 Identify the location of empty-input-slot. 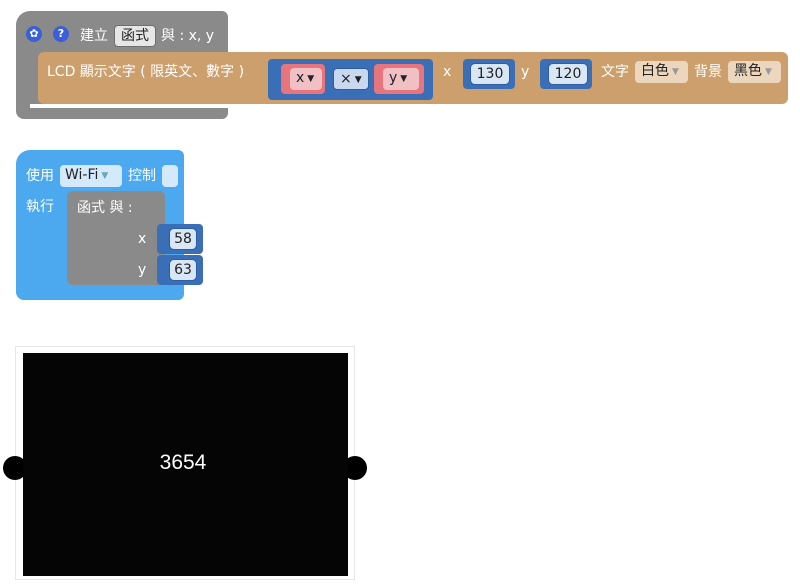
(170, 176).